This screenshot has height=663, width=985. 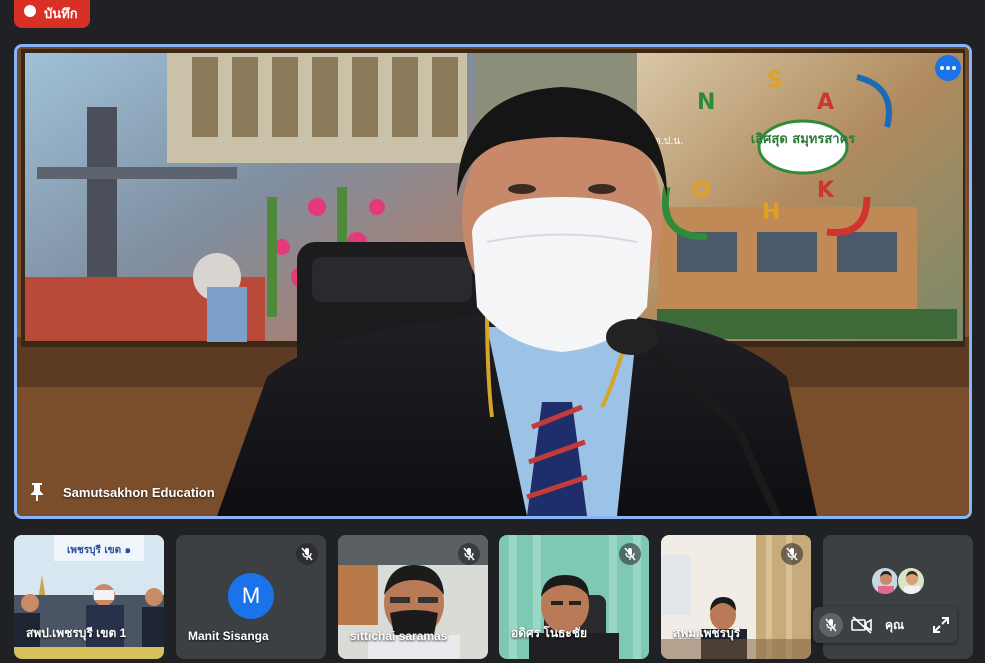 I want to click on participant-tile-4: อดิศร โนธะชัย, so click(x=574, y=597).